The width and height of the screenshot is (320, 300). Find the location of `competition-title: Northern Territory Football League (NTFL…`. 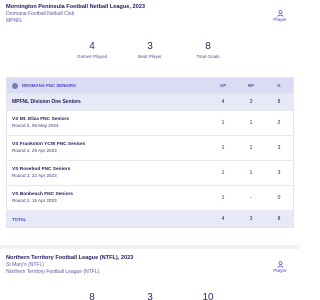

competition-title: Northern Territory Football League (NTFL… is located at coordinates (70, 258).